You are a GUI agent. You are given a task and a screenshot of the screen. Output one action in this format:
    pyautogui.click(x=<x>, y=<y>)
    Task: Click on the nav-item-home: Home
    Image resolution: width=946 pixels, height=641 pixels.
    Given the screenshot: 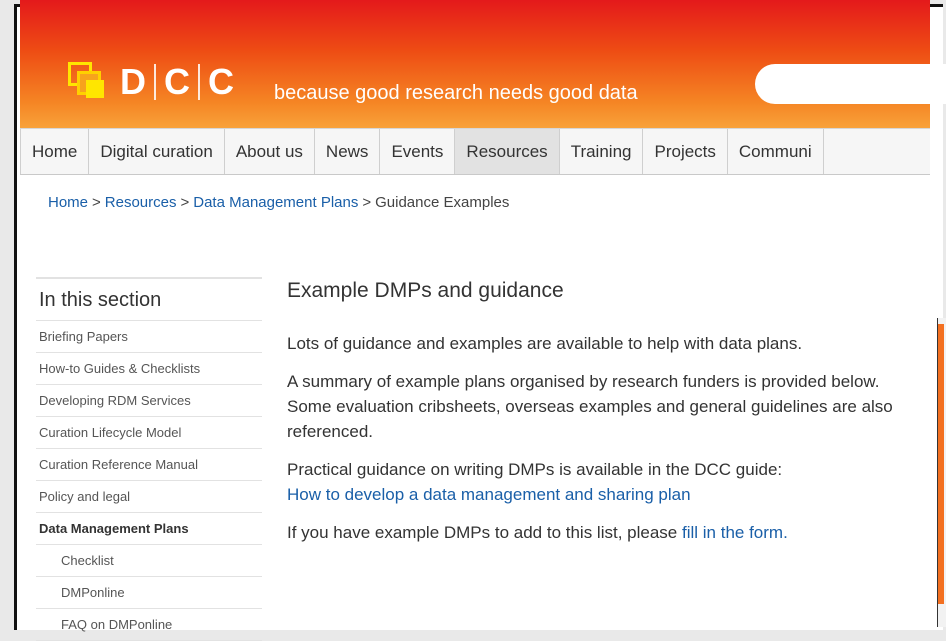 What is the action you would take?
    pyautogui.click(x=55, y=151)
    